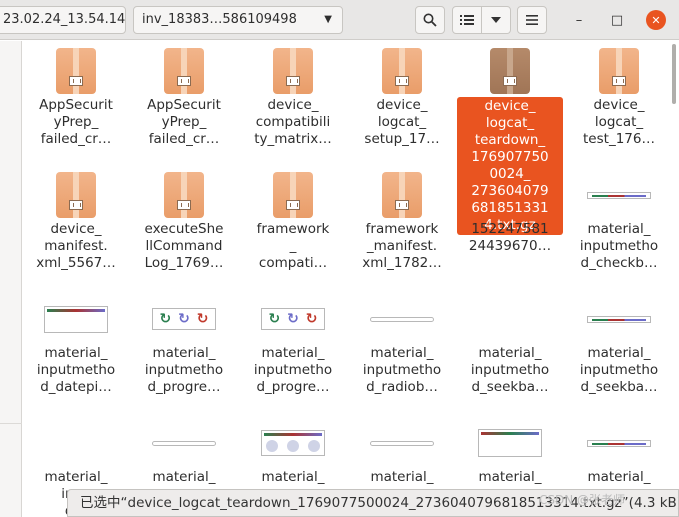  What do you see at coordinates (656, 20) in the screenshot?
I see `close-button: ✕` at bounding box center [656, 20].